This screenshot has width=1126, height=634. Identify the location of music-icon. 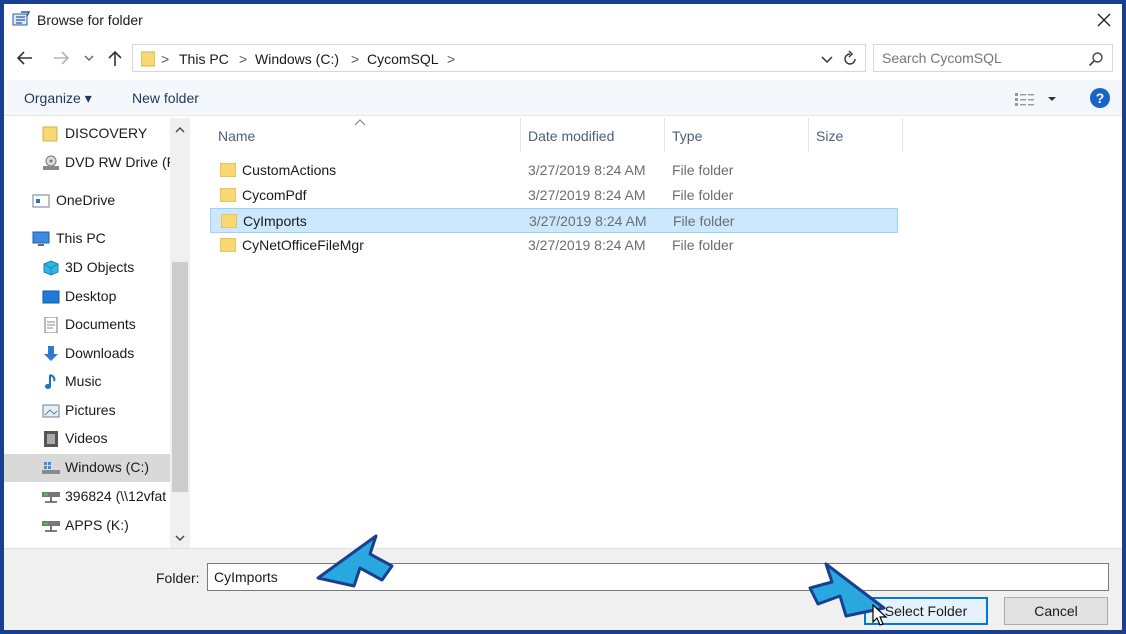
(50, 381).